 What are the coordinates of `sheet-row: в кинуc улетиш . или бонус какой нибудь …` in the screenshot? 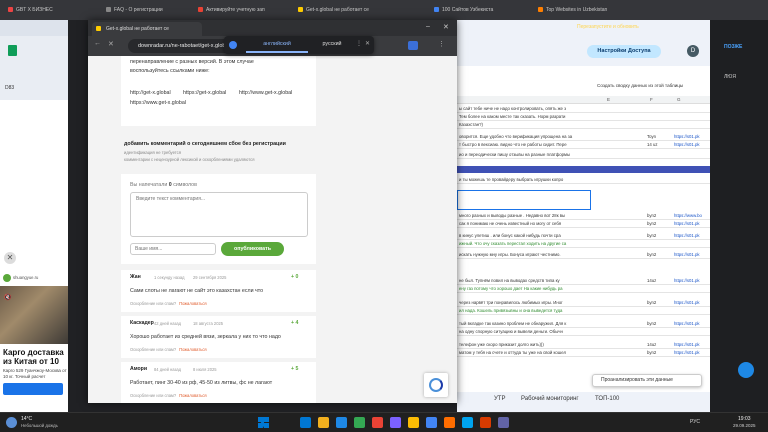 It's located at (583, 236).